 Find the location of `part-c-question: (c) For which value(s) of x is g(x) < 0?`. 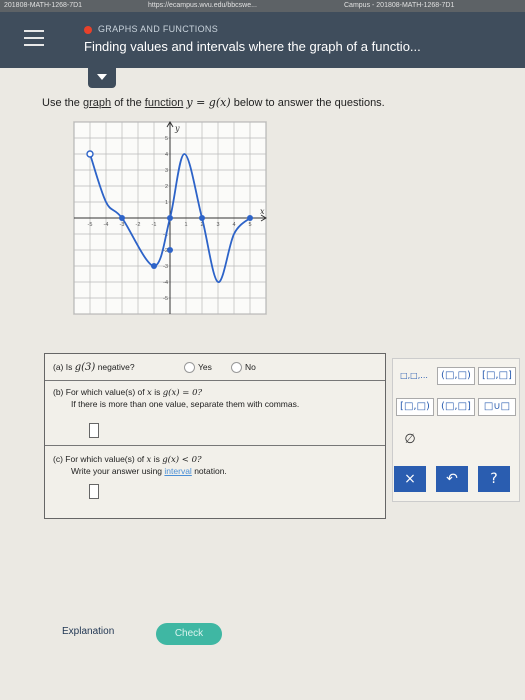

part-c-question: (c) For which value(s) of x is g(x) < 0? is located at coordinates (127, 459).